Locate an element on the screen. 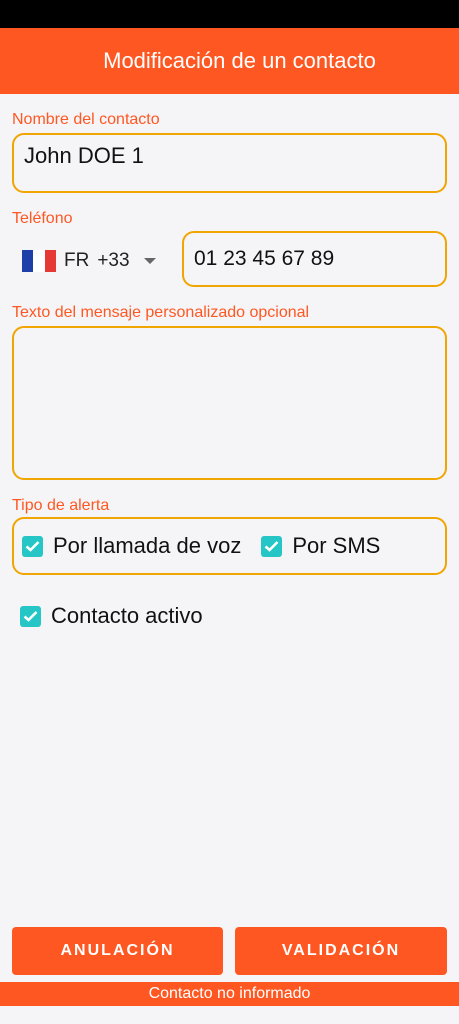 The width and height of the screenshot is (459, 1024). phone-label: Teléfono is located at coordinates (42, 218).